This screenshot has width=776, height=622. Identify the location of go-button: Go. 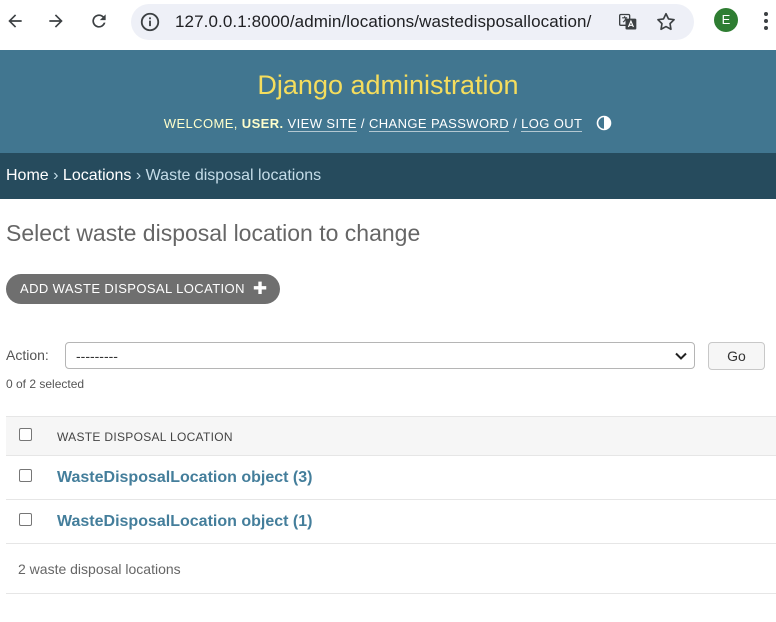
(736, 356).